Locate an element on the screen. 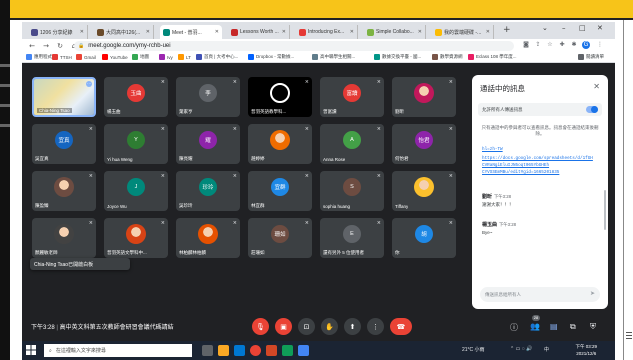 This screenshot has width=633, height=360. bookmark-item: 數學資源網 is located at coordinates (447, 57).